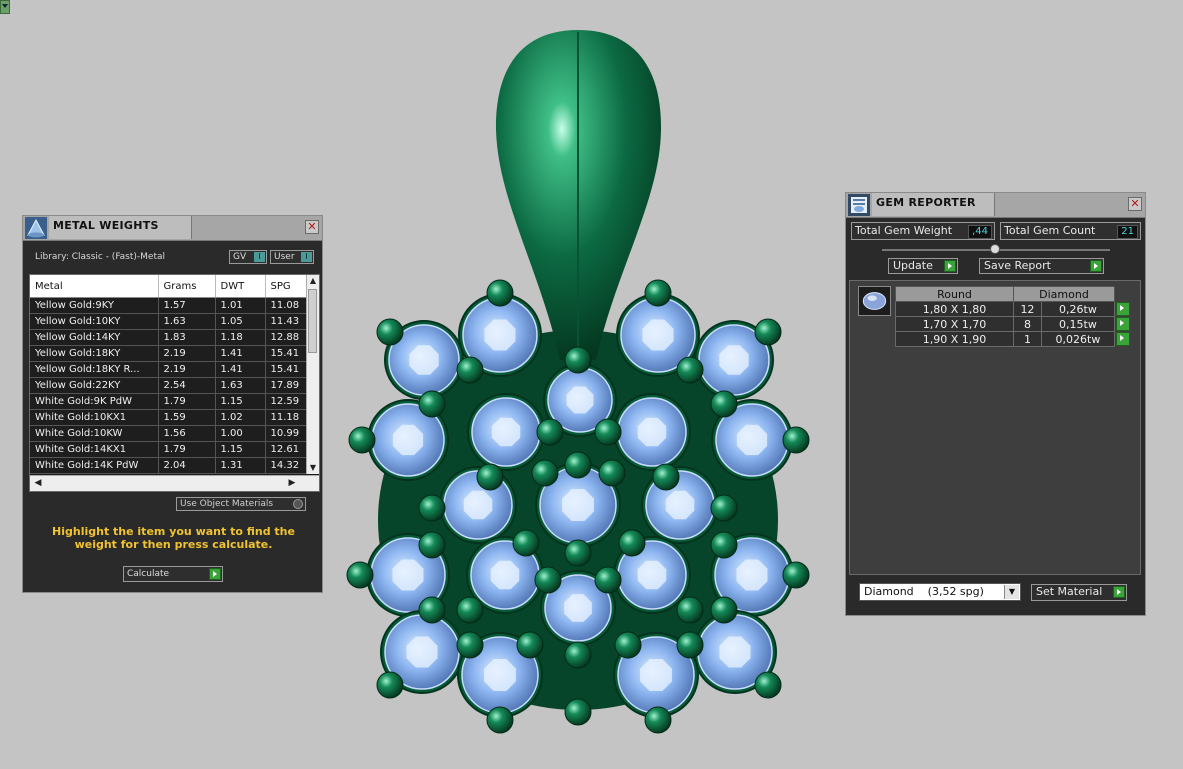  What do you see at coordinates (924, 591) in the screenshot?
I see `material-select-value: Diamond (3,52 spg)` at bounding box center [924, 591].